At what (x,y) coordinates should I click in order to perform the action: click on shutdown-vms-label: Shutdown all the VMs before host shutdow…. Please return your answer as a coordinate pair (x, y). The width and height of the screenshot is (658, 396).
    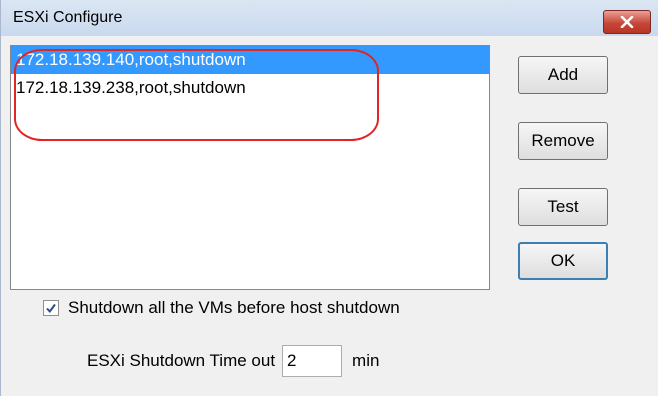
    Looking at the image, I should click on (234, 307).